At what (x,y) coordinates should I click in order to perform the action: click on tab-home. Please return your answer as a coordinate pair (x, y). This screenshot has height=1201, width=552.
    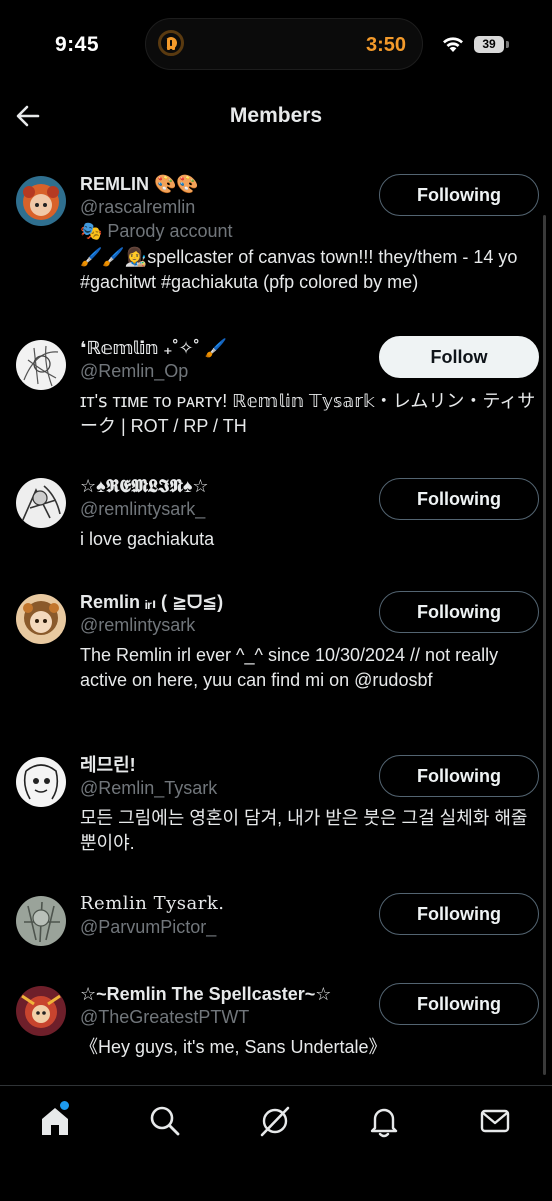
    Looking at the image, I should click on (55, 1119).